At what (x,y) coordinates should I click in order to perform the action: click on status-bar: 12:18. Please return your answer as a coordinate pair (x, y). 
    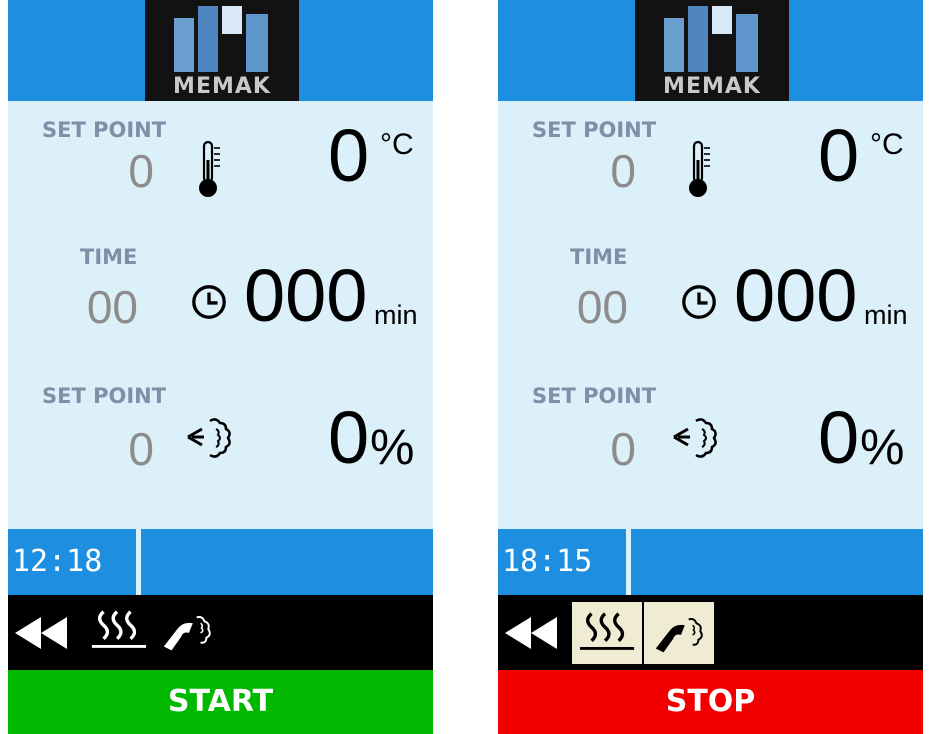
    Looking at the image, I should click on (220, 562).